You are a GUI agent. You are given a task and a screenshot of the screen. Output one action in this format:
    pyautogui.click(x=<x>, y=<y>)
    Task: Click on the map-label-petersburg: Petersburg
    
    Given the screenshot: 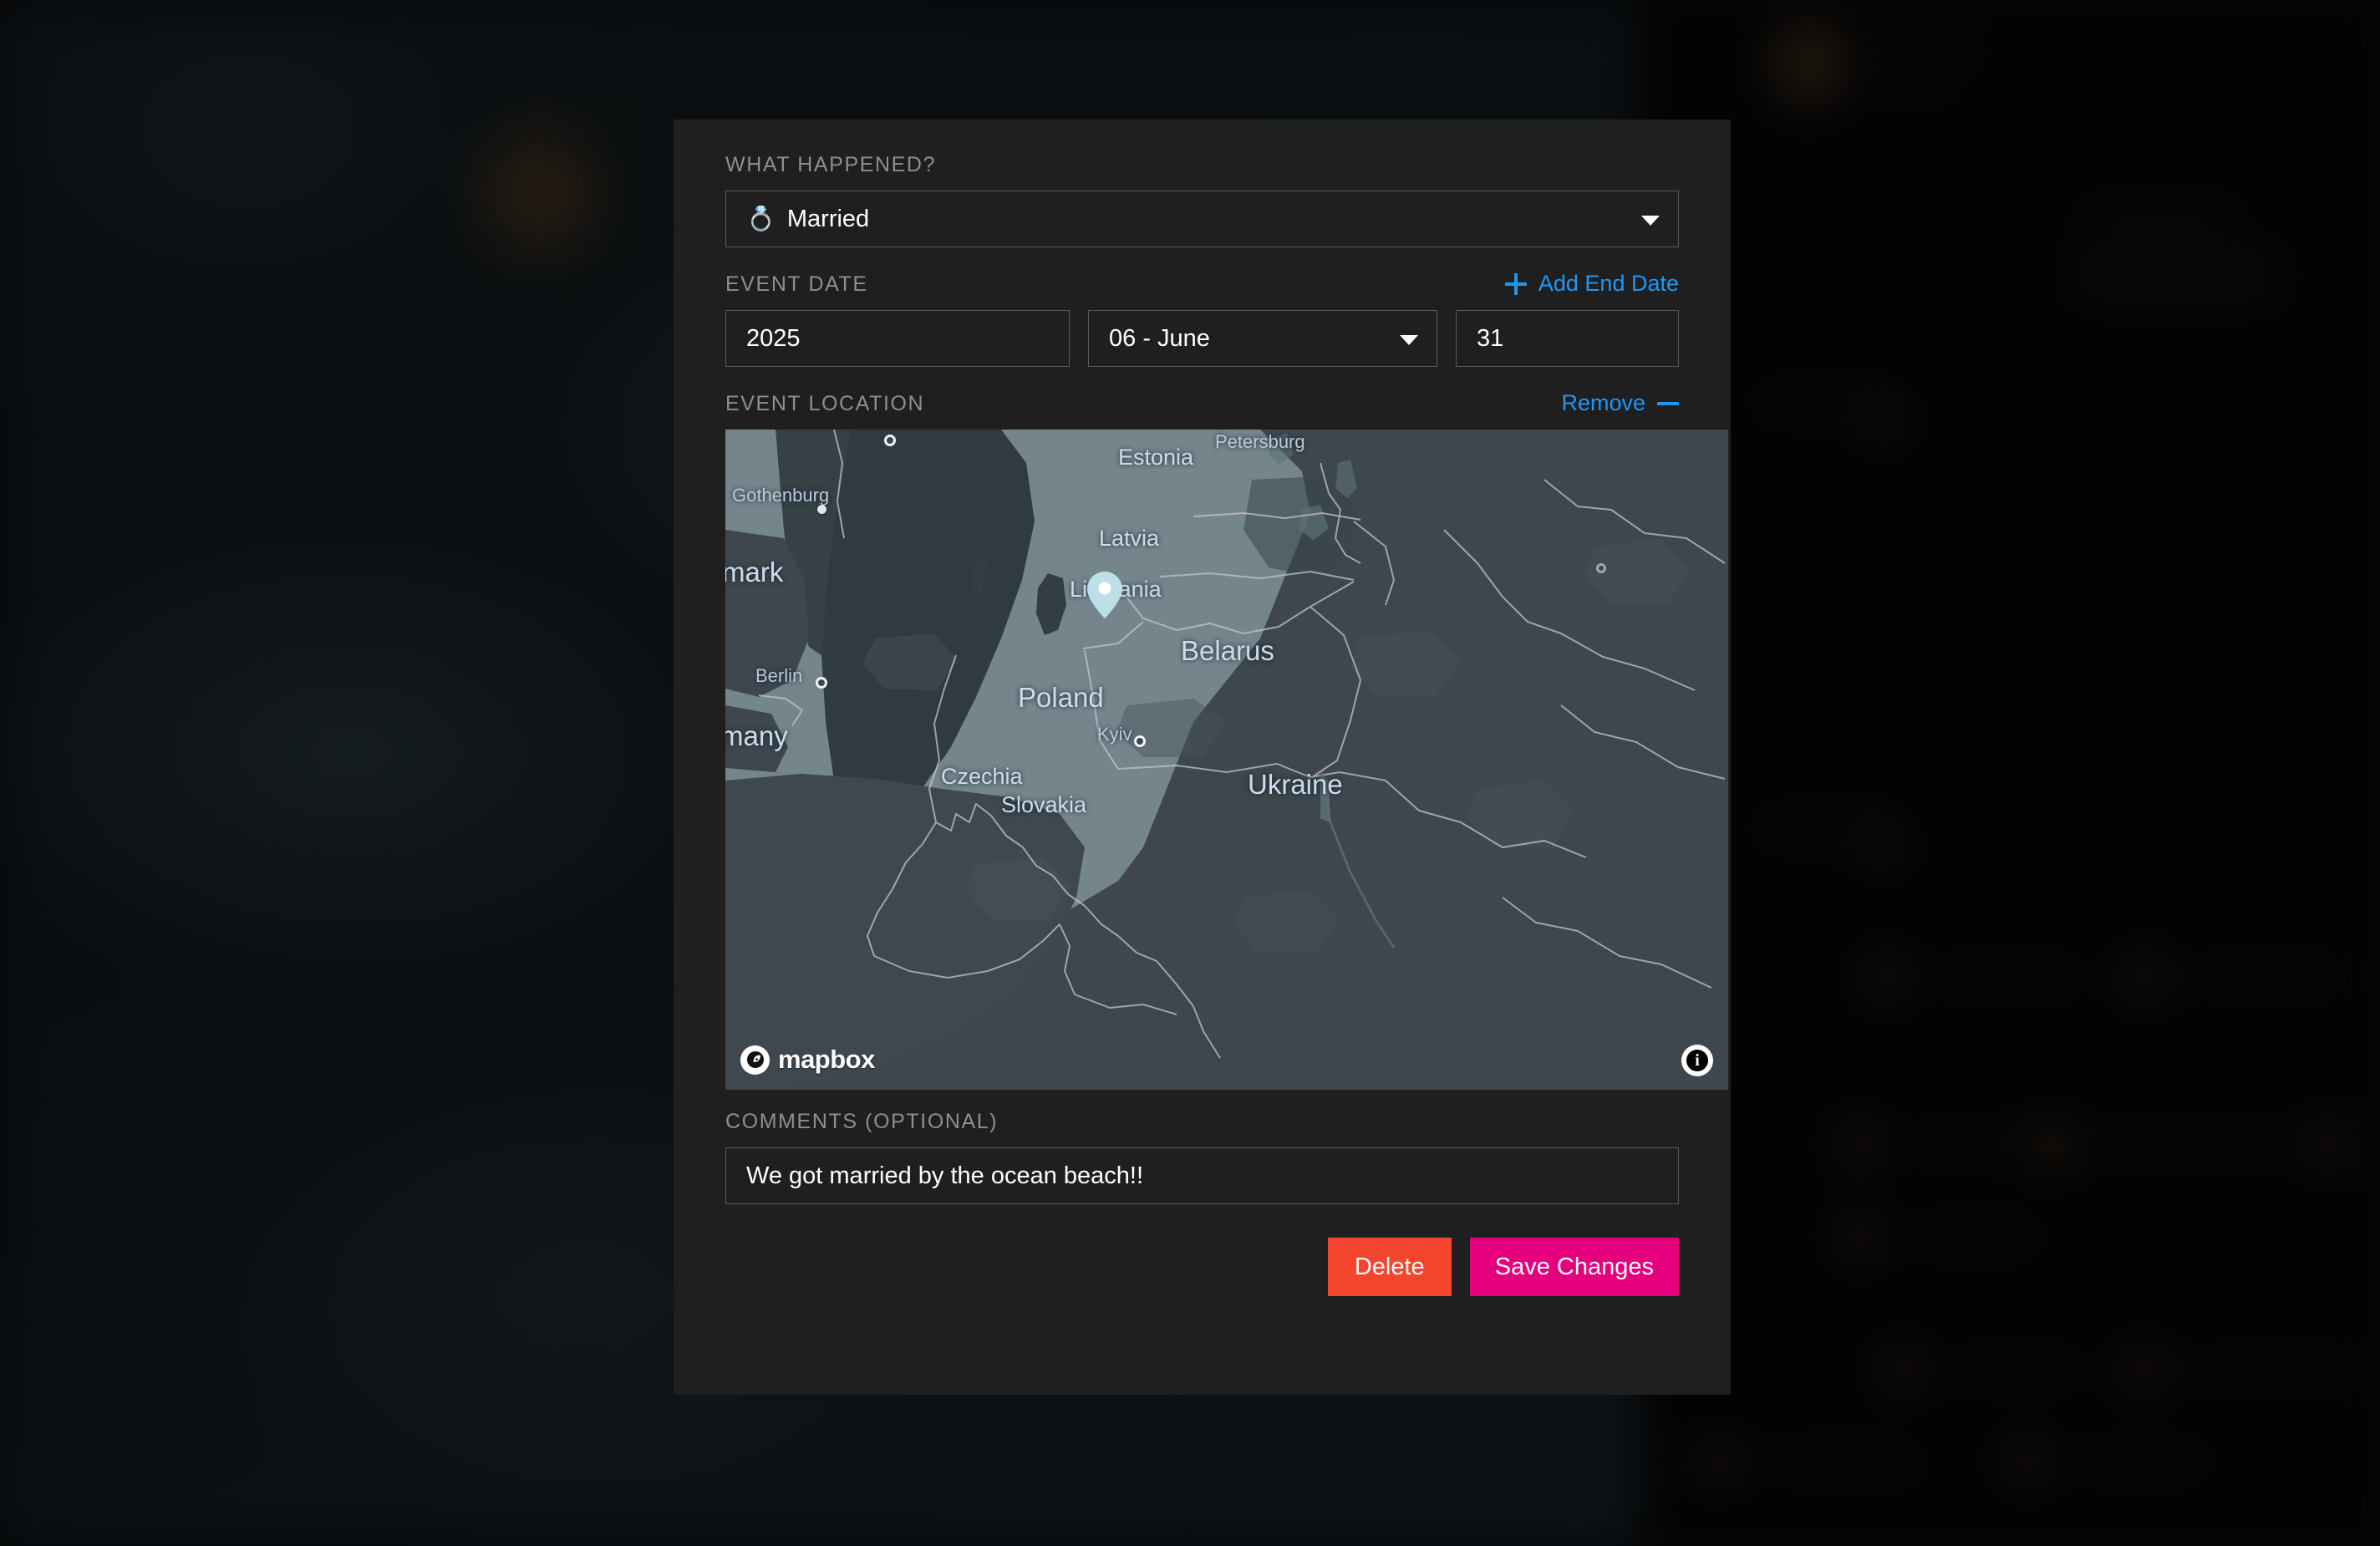 What is the action you would take?
    pyautogui.click(x=1260, y=441)
    